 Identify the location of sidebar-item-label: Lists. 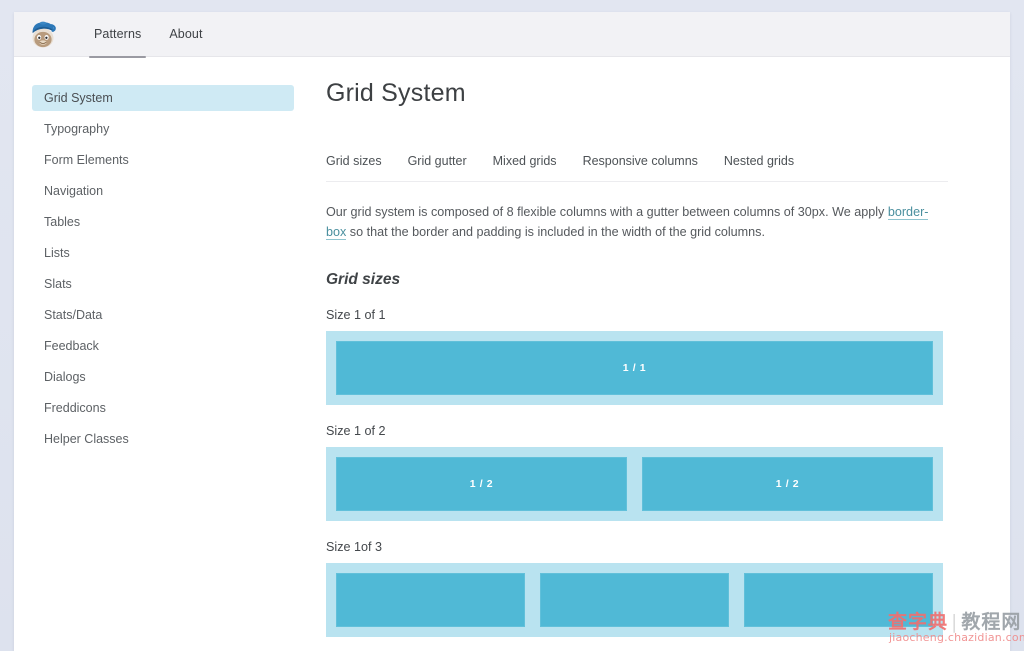
(57, 253).